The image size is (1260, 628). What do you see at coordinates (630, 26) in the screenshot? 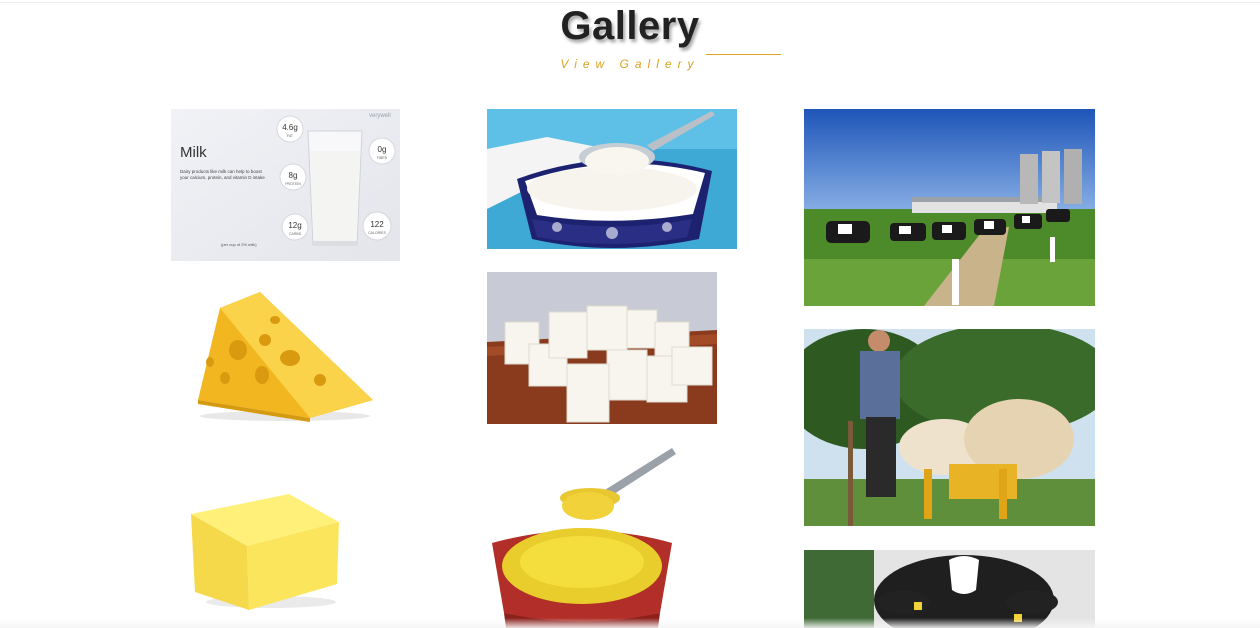
I see `gallery-title: Gallery` at bounding box center [630, 26].